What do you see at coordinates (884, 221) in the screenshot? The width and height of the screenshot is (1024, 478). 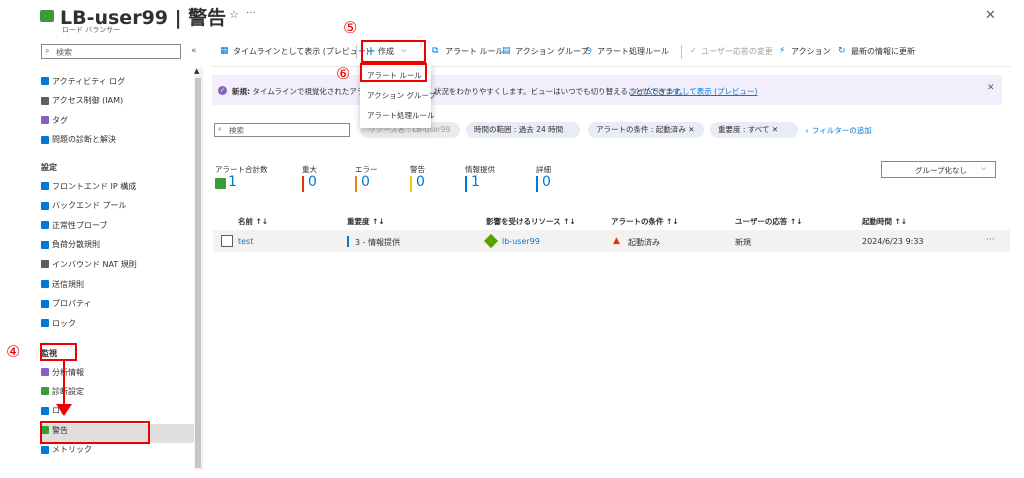 I see `column-header-time: 起動時間 ↑↓` at bounding box center [884, 221].